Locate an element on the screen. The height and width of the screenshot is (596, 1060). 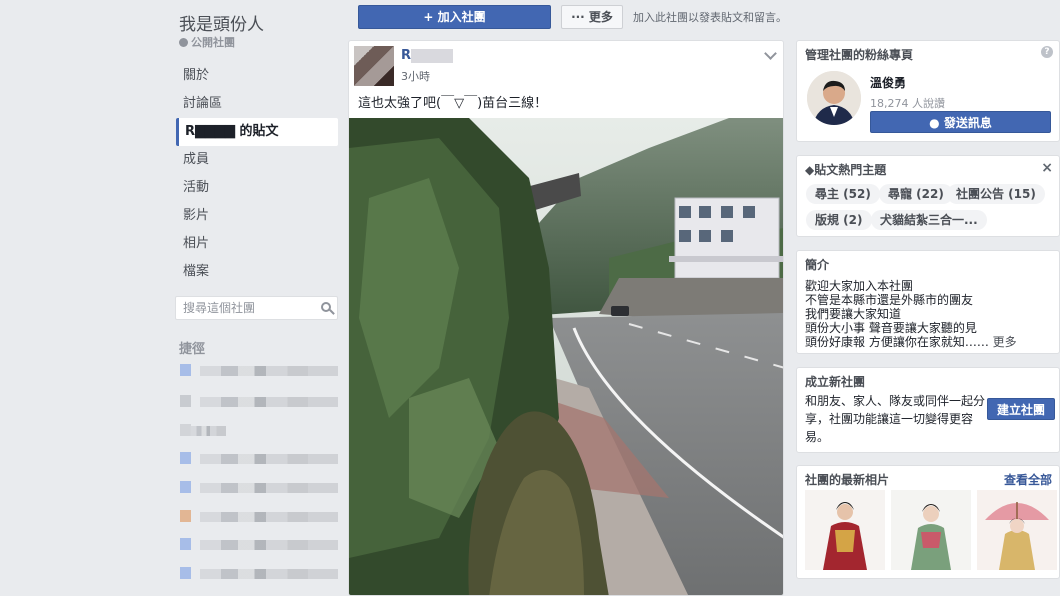
create-group-title: 成立新社團 is located at coordinates (835, 382).